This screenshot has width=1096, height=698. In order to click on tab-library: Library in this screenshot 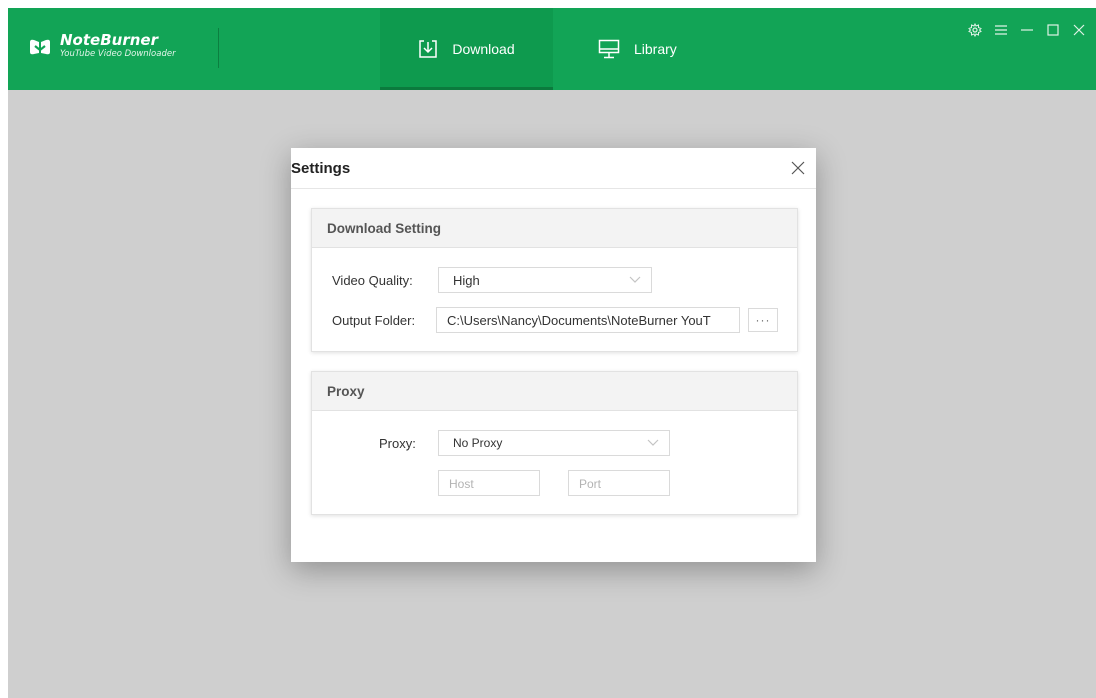, I will do `click(637, 49)`.